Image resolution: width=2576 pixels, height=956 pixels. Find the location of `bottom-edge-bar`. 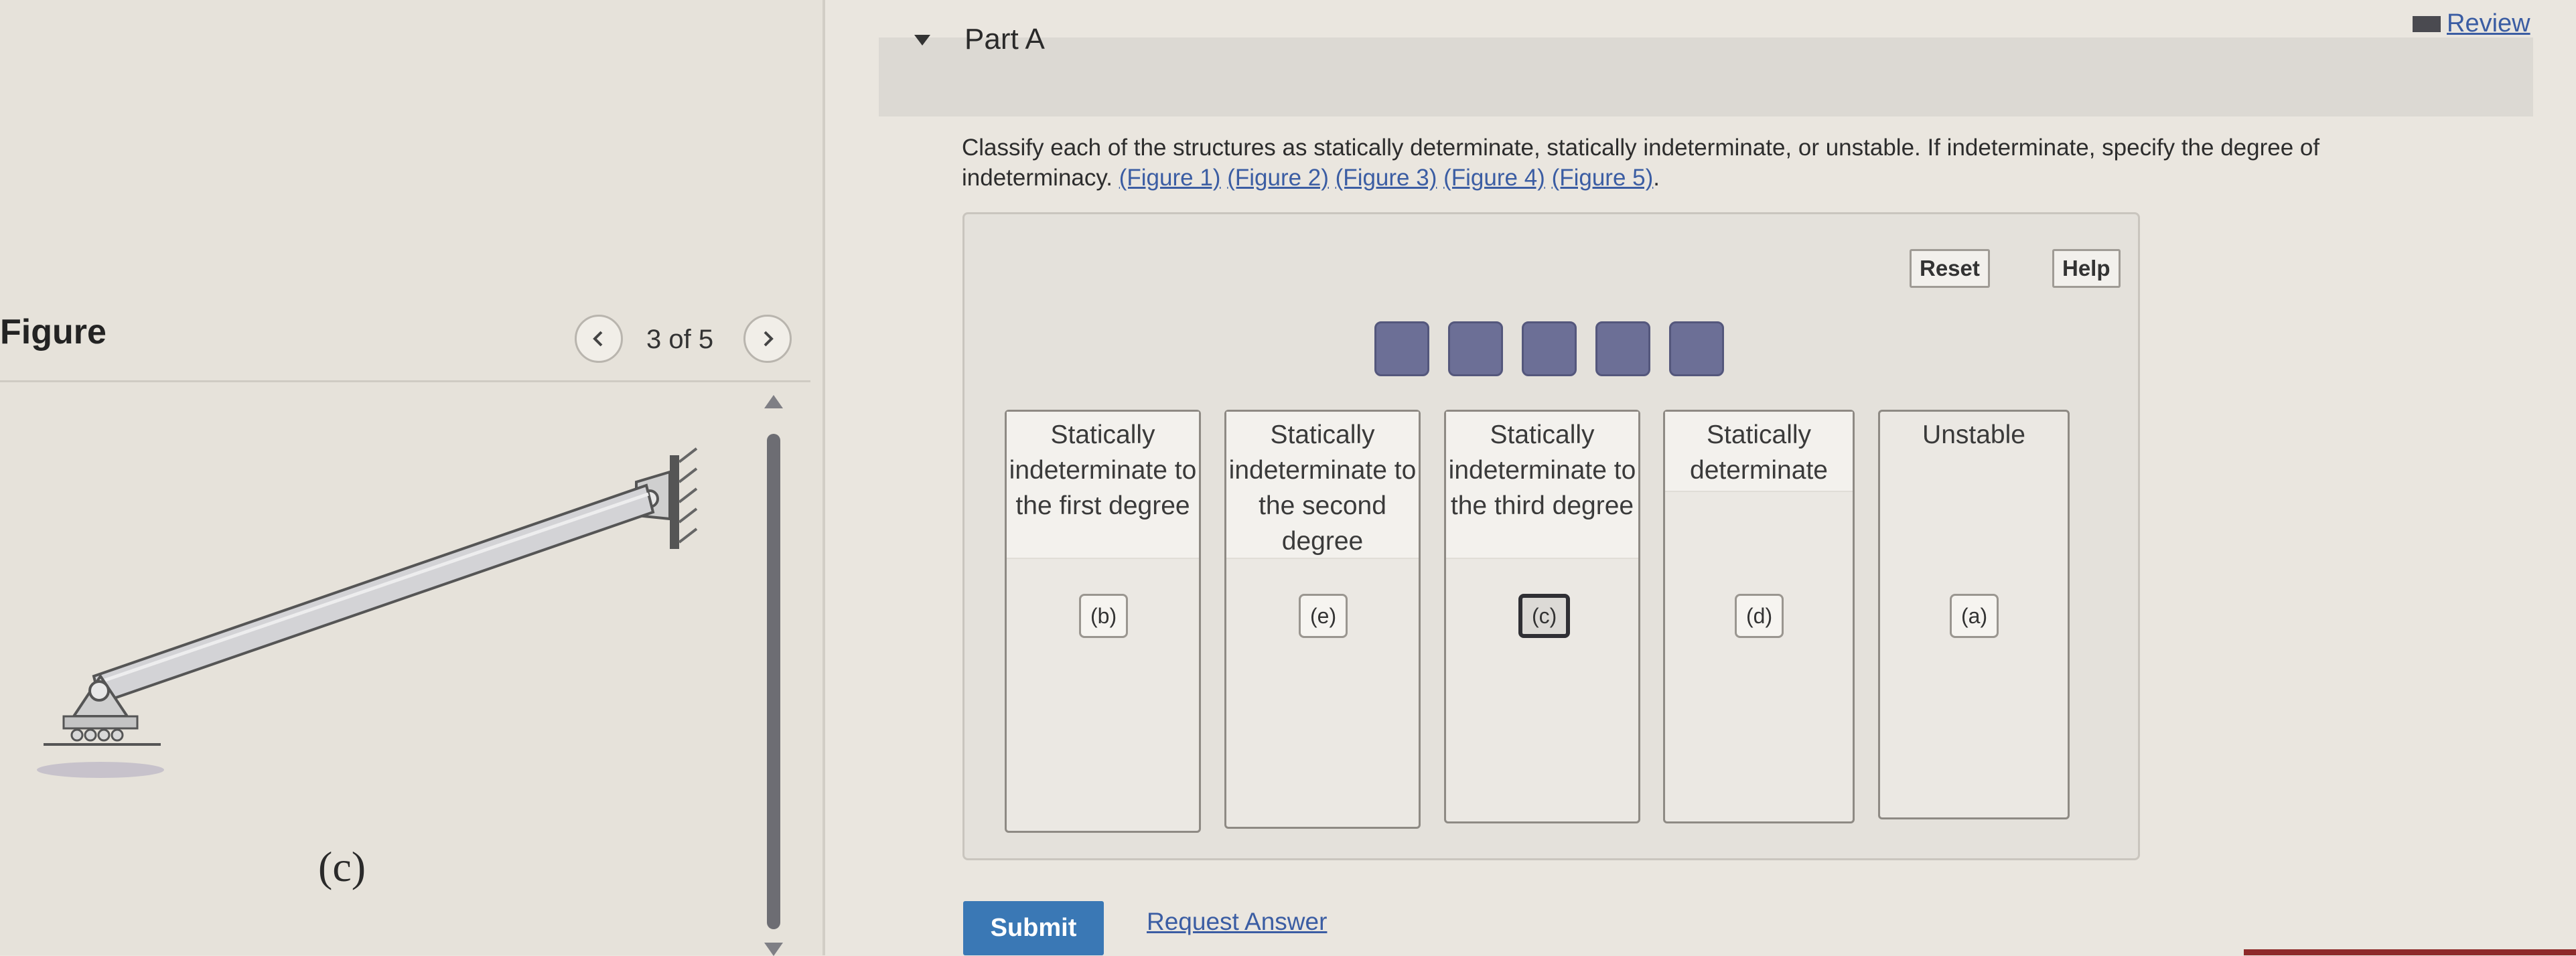

bottom-edge-bar is located at coordinates (2410, 952).